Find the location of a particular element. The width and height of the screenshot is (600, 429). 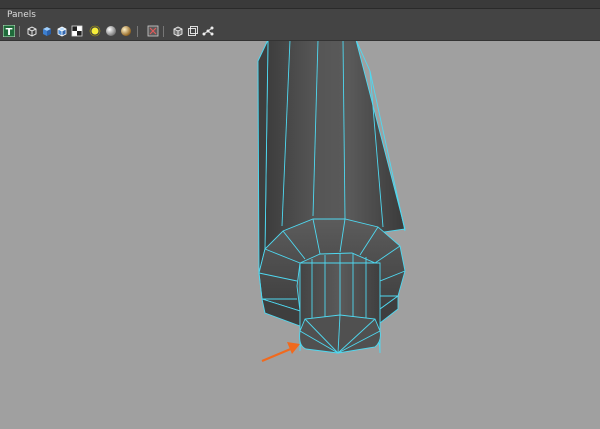

xray-cube-icon is located at coordinates (192, 30).